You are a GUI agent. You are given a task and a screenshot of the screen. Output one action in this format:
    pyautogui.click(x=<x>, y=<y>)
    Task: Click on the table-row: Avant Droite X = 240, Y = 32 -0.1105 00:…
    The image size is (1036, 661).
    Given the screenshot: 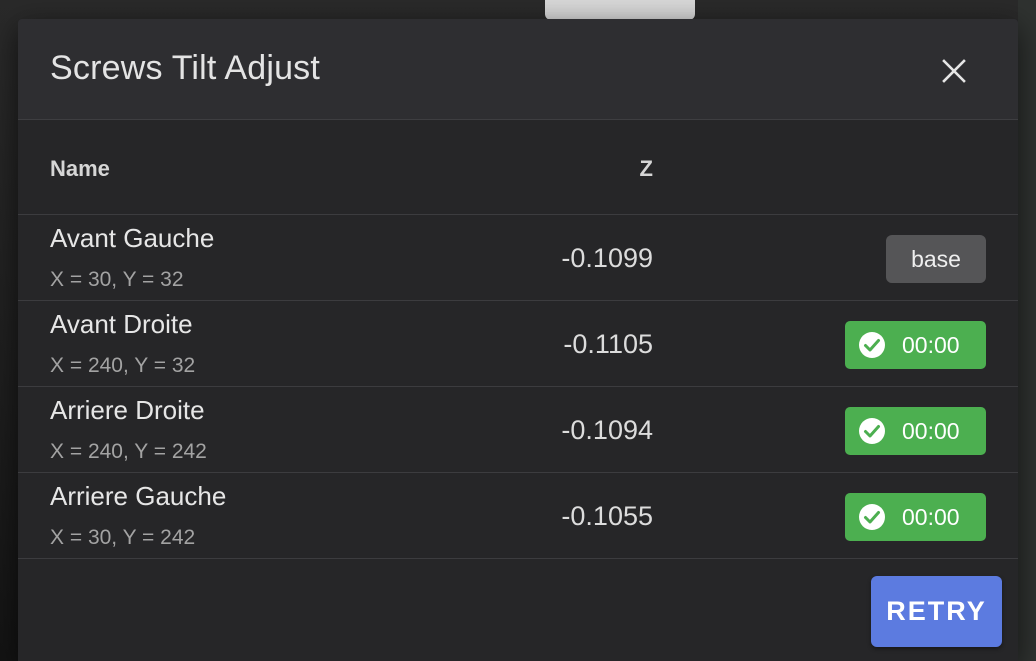 What is the action you would take?
    pyautogui.click(x=518, y=344)
    